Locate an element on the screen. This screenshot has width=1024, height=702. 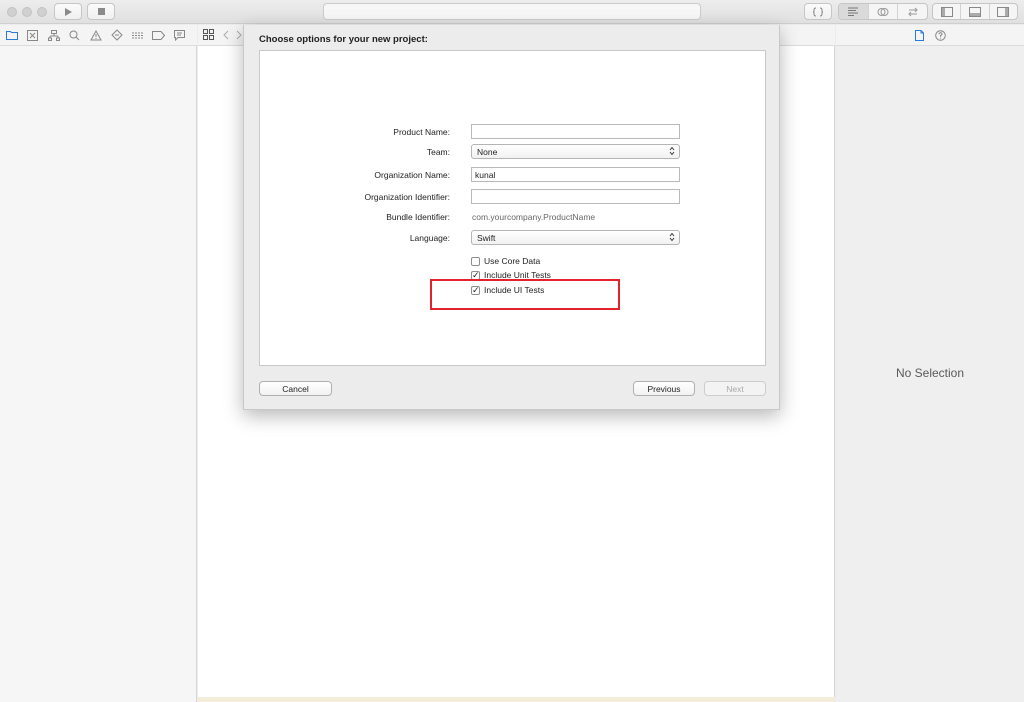
file-inspector-tab is located at coordinates (919, 36).